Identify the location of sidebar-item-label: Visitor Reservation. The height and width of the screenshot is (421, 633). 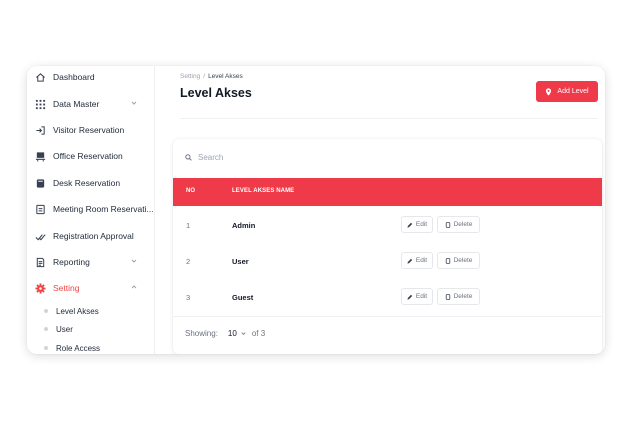
(89, 130).